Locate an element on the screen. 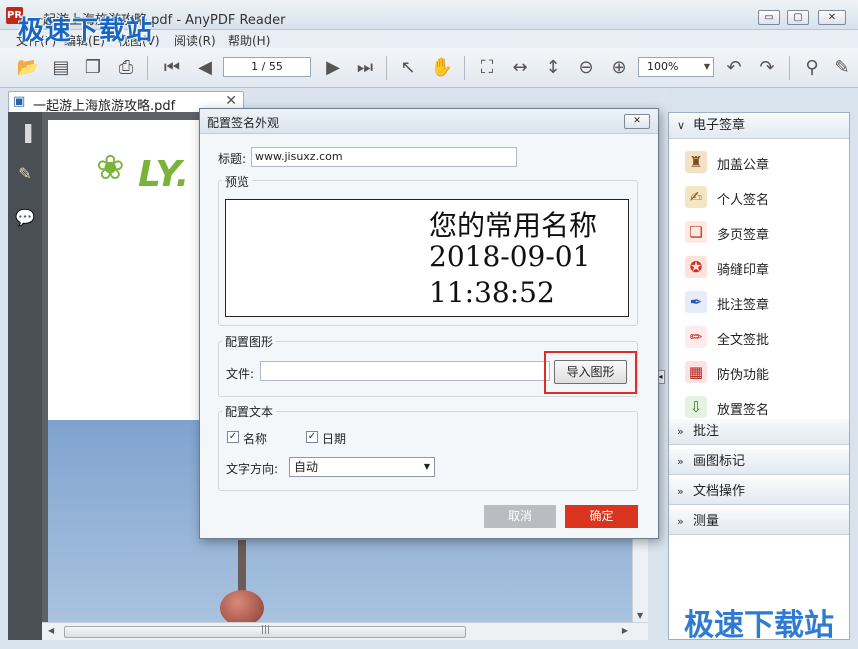 The width and height of the screenshot is (858, 649). date-checkbox: ✓ is located at coordinates (312, 437).